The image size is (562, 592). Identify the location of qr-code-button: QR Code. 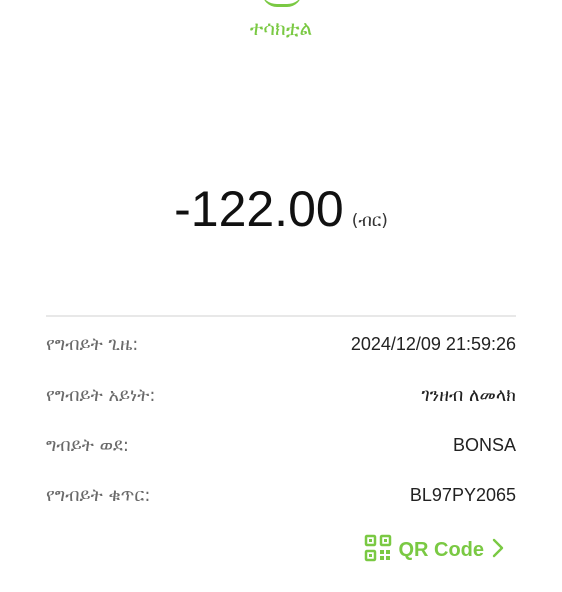
(435, 550).